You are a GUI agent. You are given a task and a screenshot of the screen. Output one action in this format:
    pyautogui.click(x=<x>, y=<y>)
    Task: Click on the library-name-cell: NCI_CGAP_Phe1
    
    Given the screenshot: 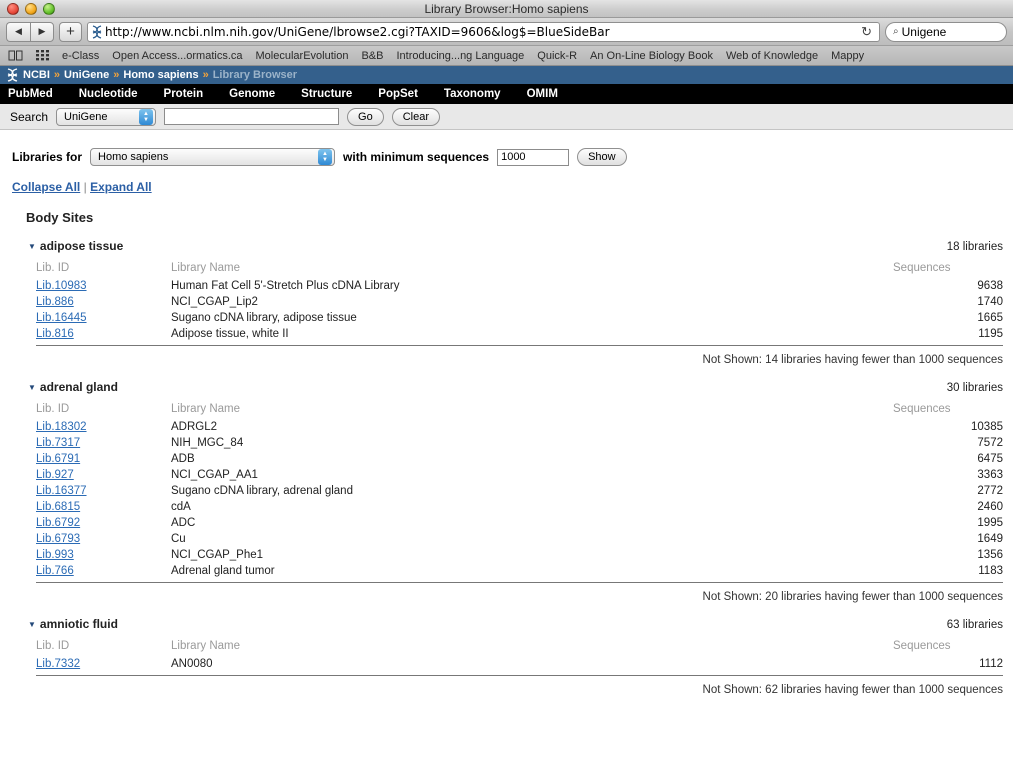 What is the action you would take?
    pyautogui.click(x=217, y=555)
    